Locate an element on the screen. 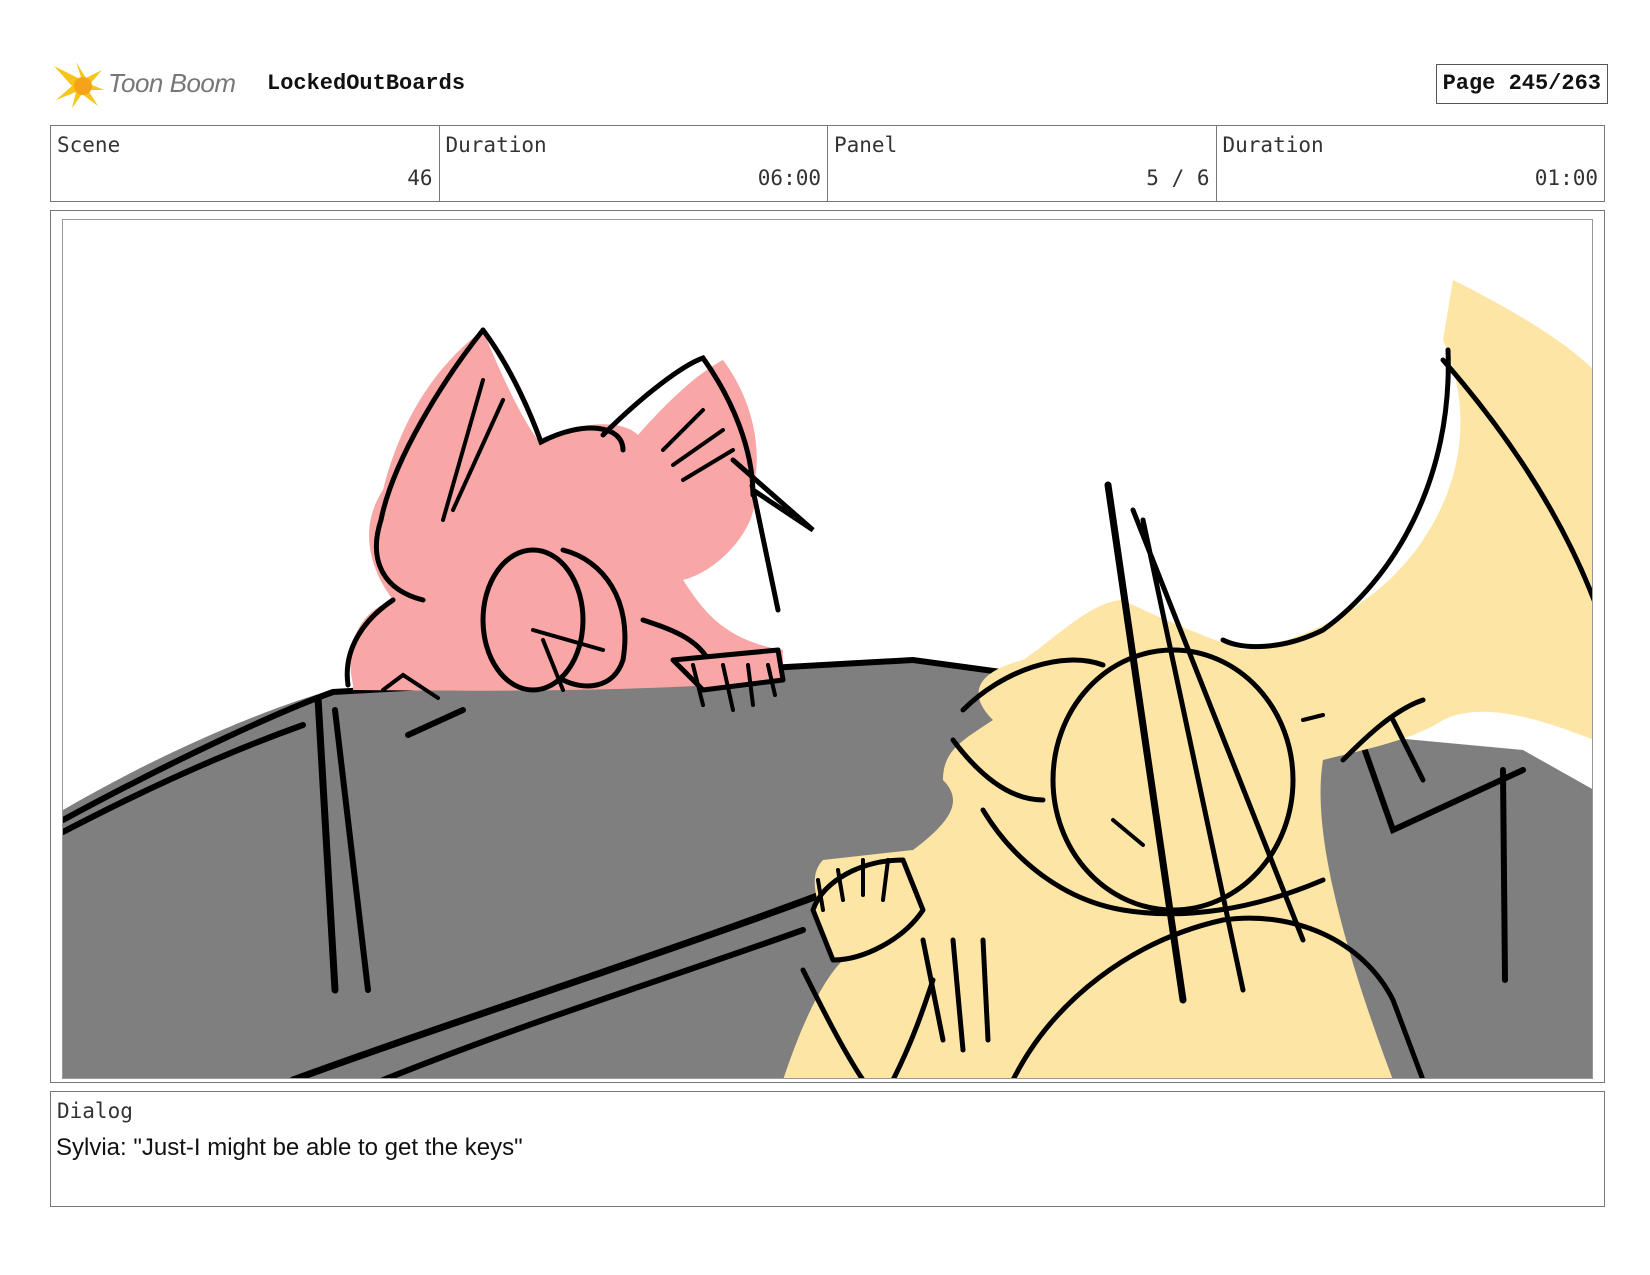  page-header: Toon Boom LockedOutBoards Page 245/263 is located at coordinates (830, 85).